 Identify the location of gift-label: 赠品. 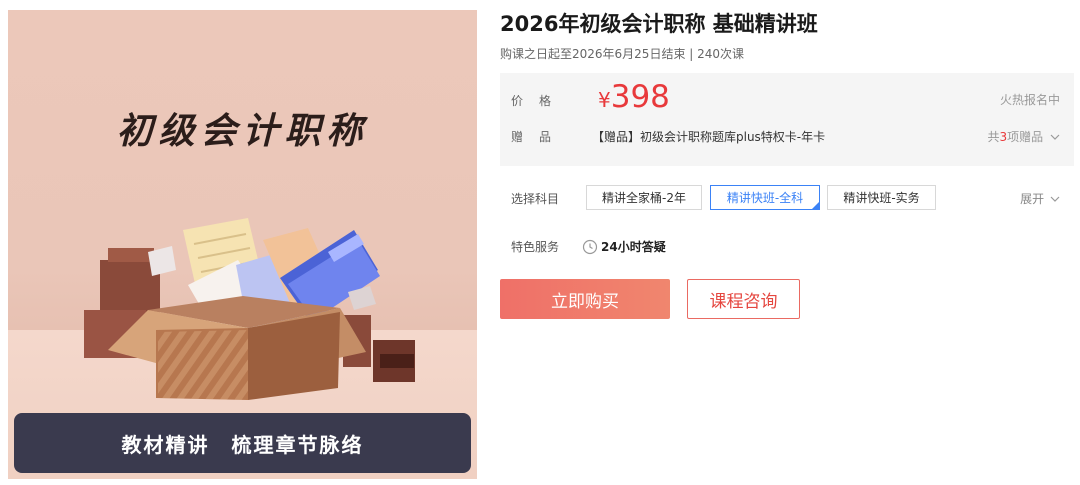
(539, 137).